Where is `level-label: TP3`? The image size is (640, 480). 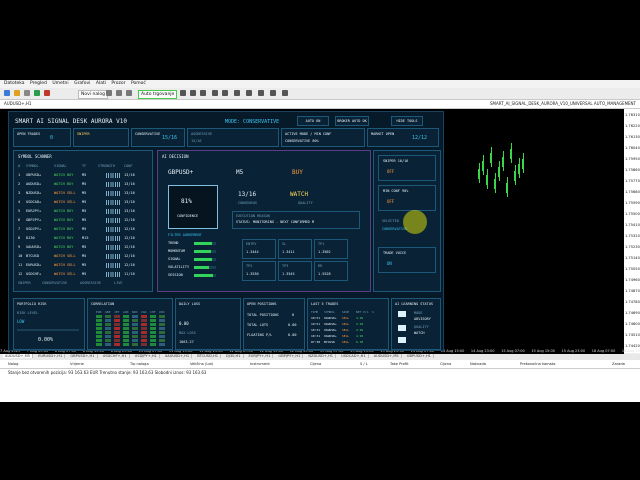
level-label: TP3 is located at coordinates (285, 266).